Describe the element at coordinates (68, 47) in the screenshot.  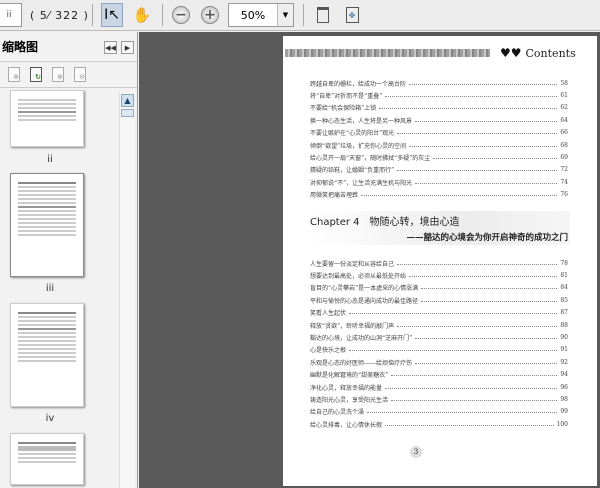
I see `panel-header: 缩略图 ◀◀ ▶` at that location.